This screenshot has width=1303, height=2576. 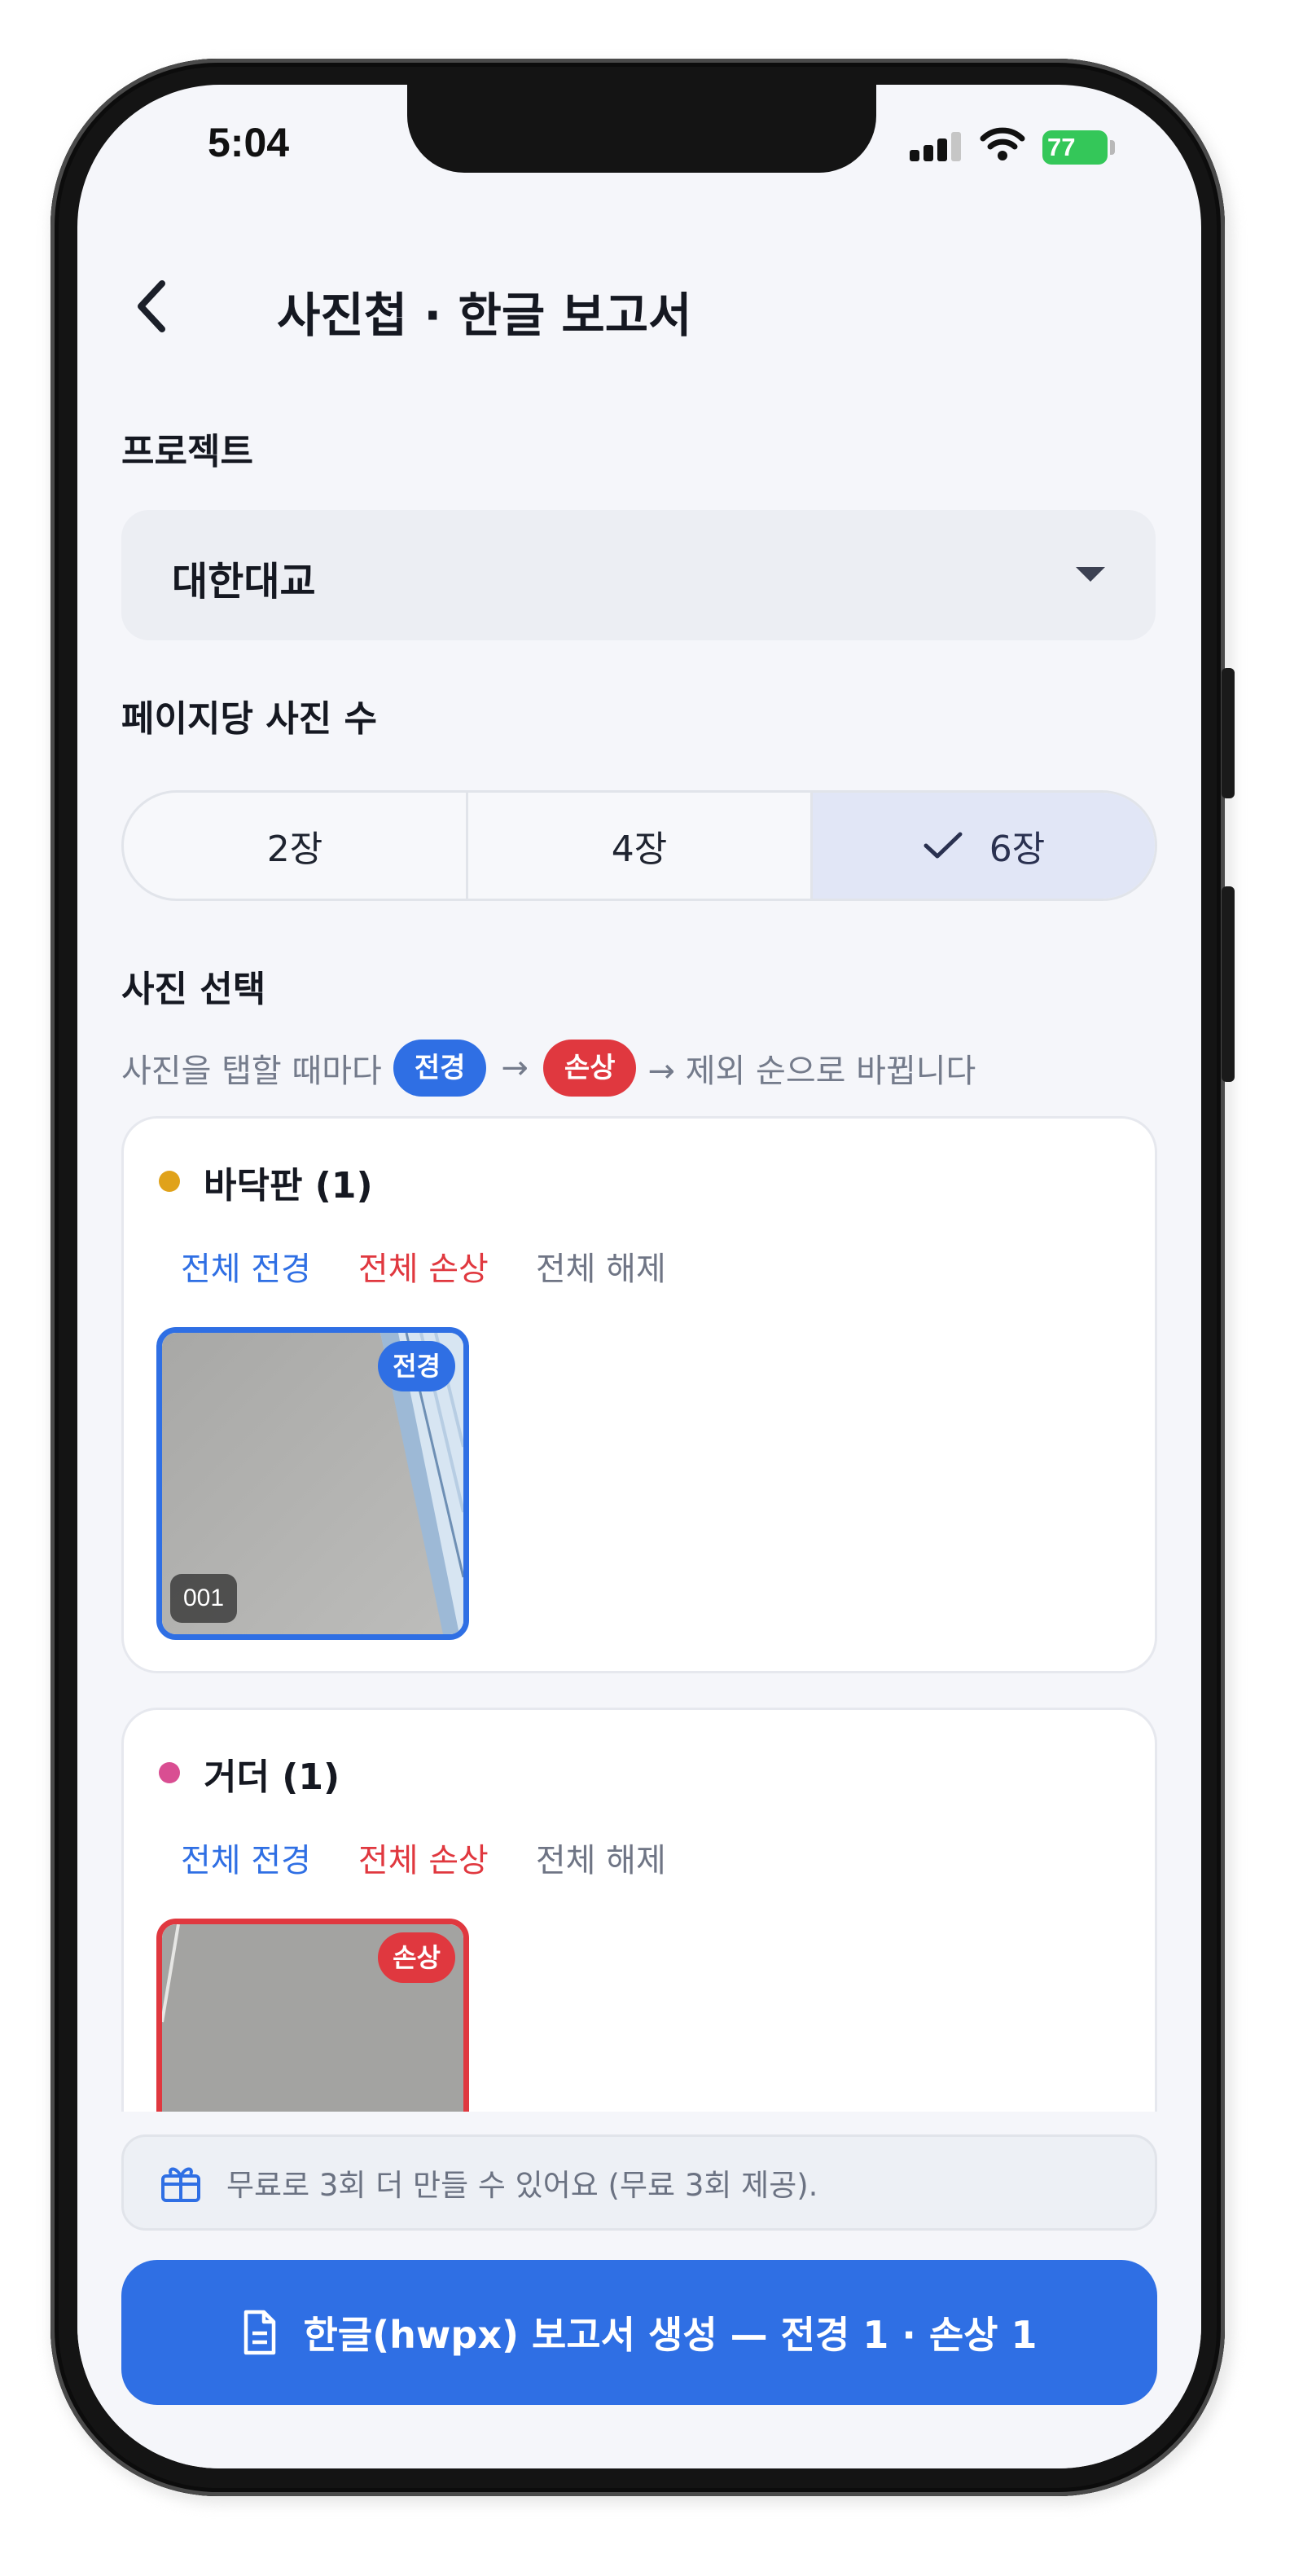 What do you see at coordinates (152, 306) in the screenshot?
I see `back-button` at bounding box center [152, 306].